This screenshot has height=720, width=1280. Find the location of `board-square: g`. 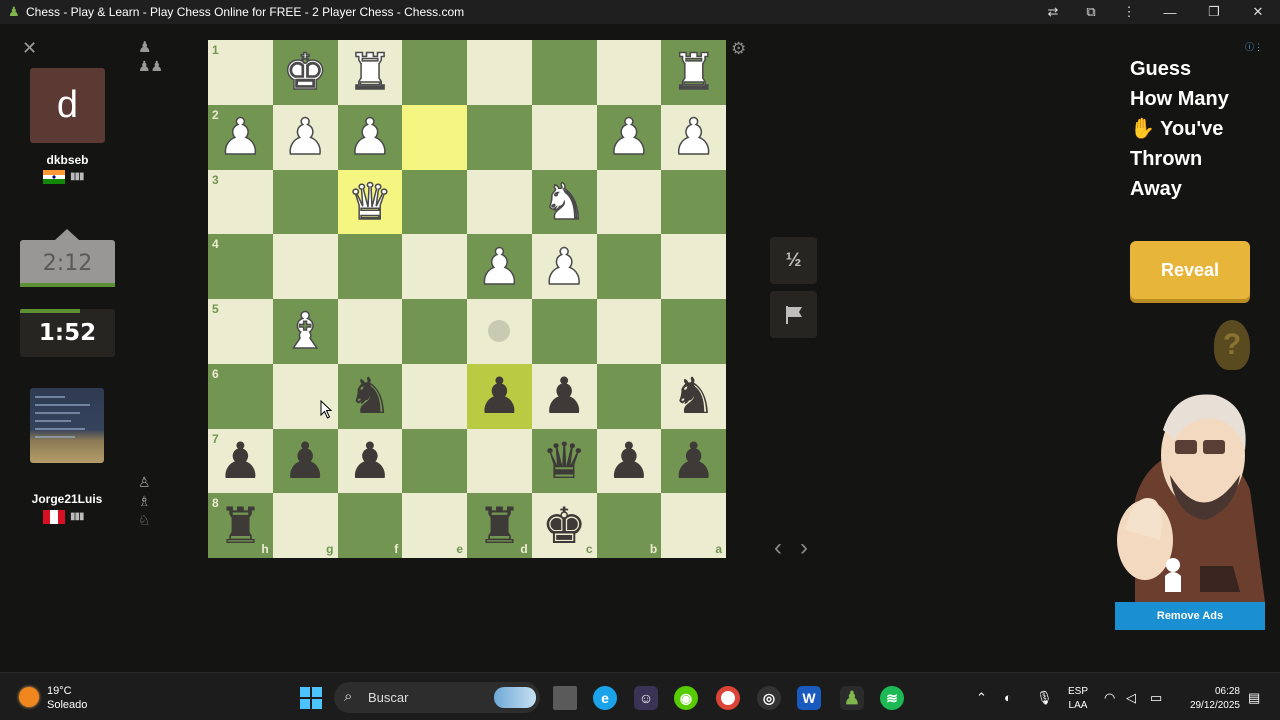

board-square: g is located at coordinates (305, 525).